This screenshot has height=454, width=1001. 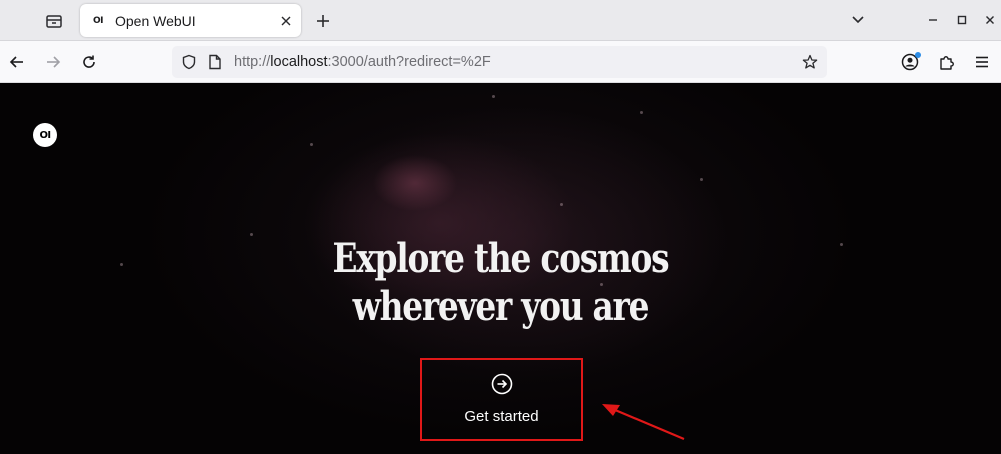 What do you see at coordinates (215, 62) in the screenshot?
I see `page-icon` at bounding box center [215, 62].